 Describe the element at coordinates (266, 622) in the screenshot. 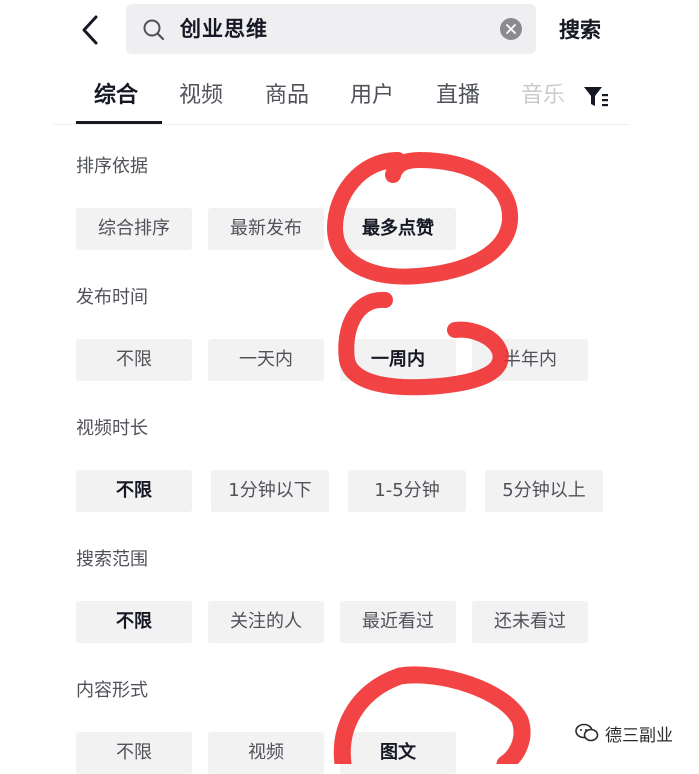

I see `scope-option-following: 关注的人` at that location.